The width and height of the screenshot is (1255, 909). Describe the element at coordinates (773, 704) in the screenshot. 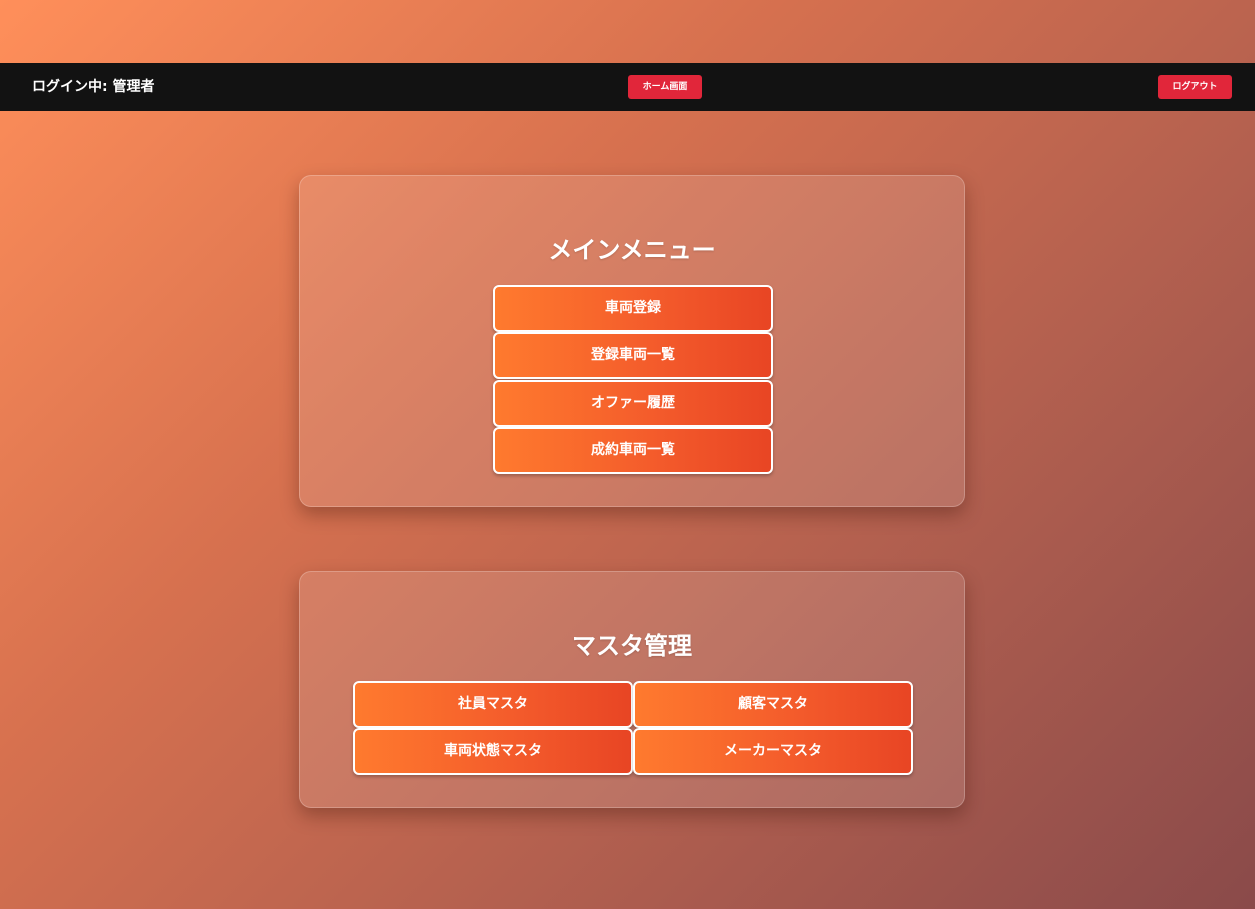

I see `customer-master-button: 顧客マスタ` at that location.